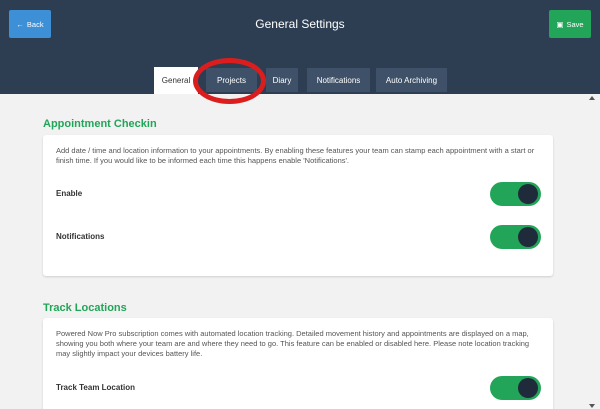 The height and width of the screenshot is (409, 600). Describe the element at coordinates (515, 388) in the screenshot. I see `track-team-location-toggle` at that location.